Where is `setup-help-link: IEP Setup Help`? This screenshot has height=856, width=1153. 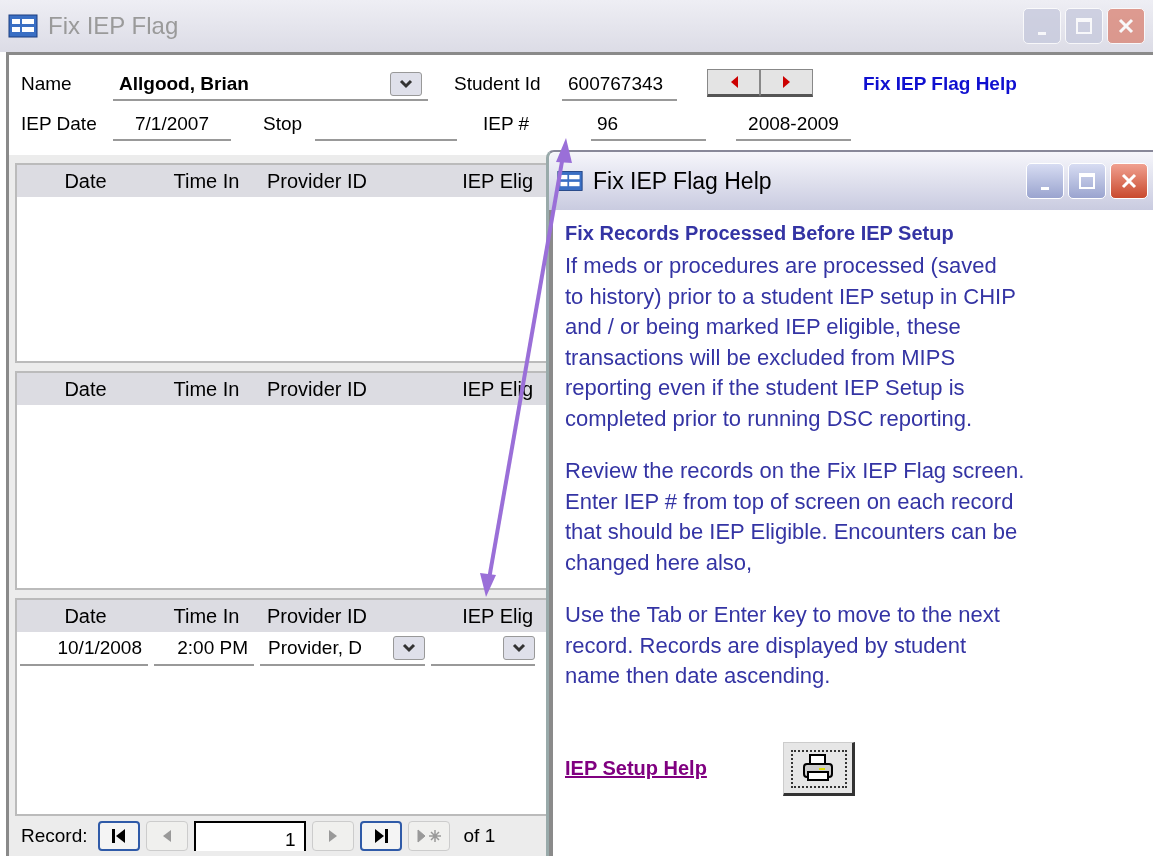
setup-help-link: IEP Setup Help is located at coordinates (636, 768).